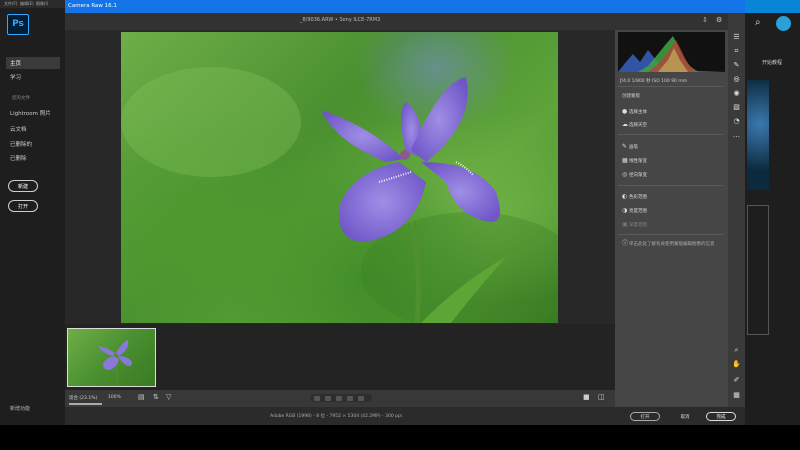  Describe the element at coordinates (736, 51) in the screenshot. I see `crop-icon: ⌗` at that location.